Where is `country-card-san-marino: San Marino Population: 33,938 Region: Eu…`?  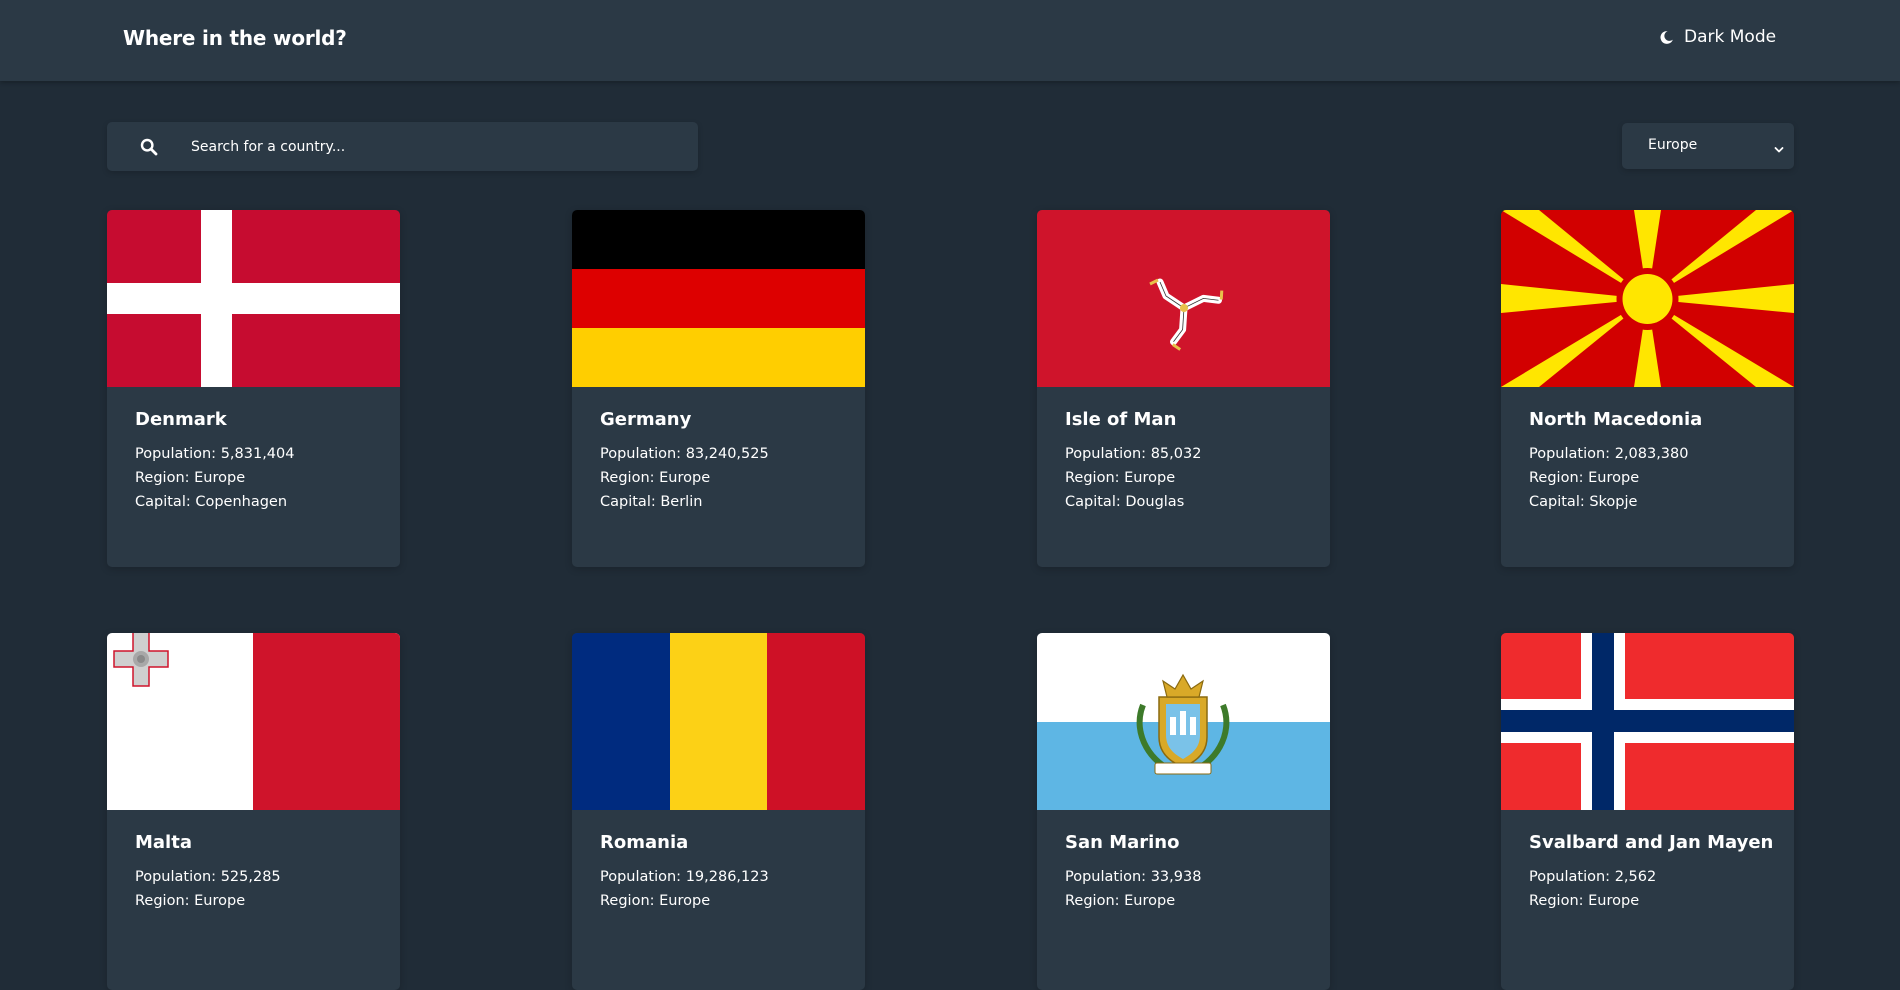 country-card-san-marino: San Marino Population: 33,938 Region: Eu… is located at coordinates (1183, 811).